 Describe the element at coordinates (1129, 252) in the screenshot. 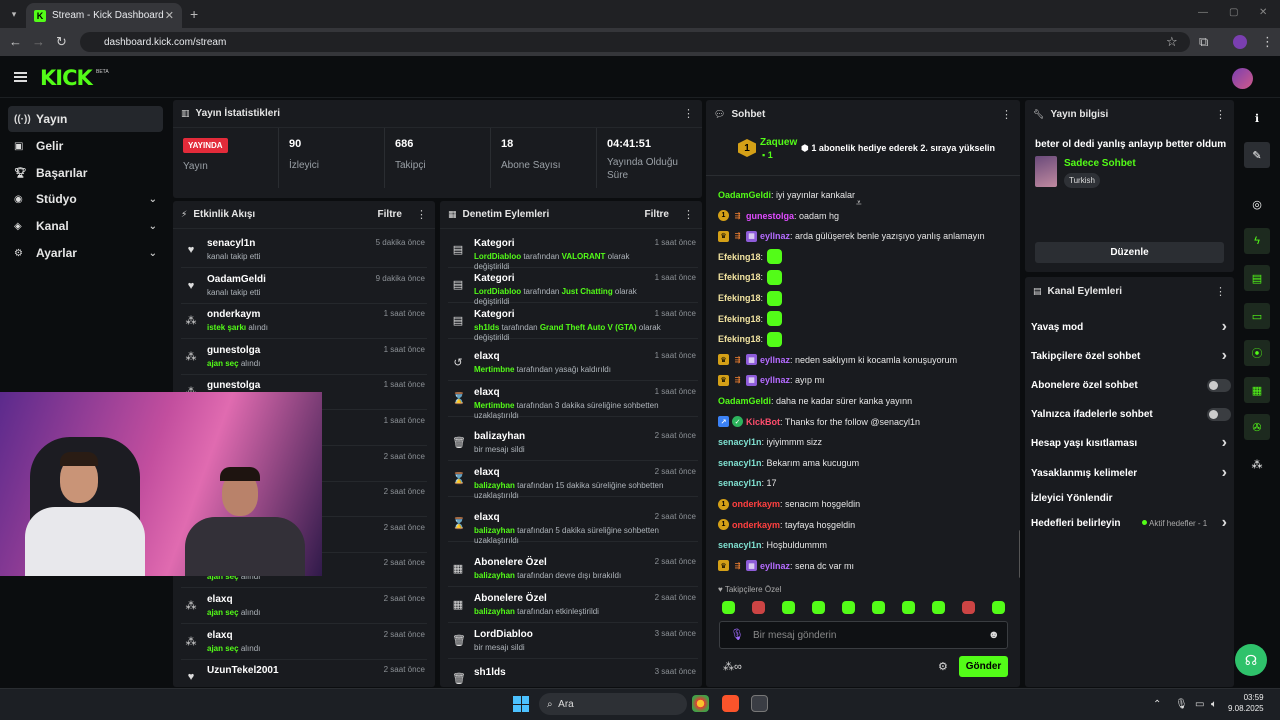

I see `edit-button: Düzenle` at that location.